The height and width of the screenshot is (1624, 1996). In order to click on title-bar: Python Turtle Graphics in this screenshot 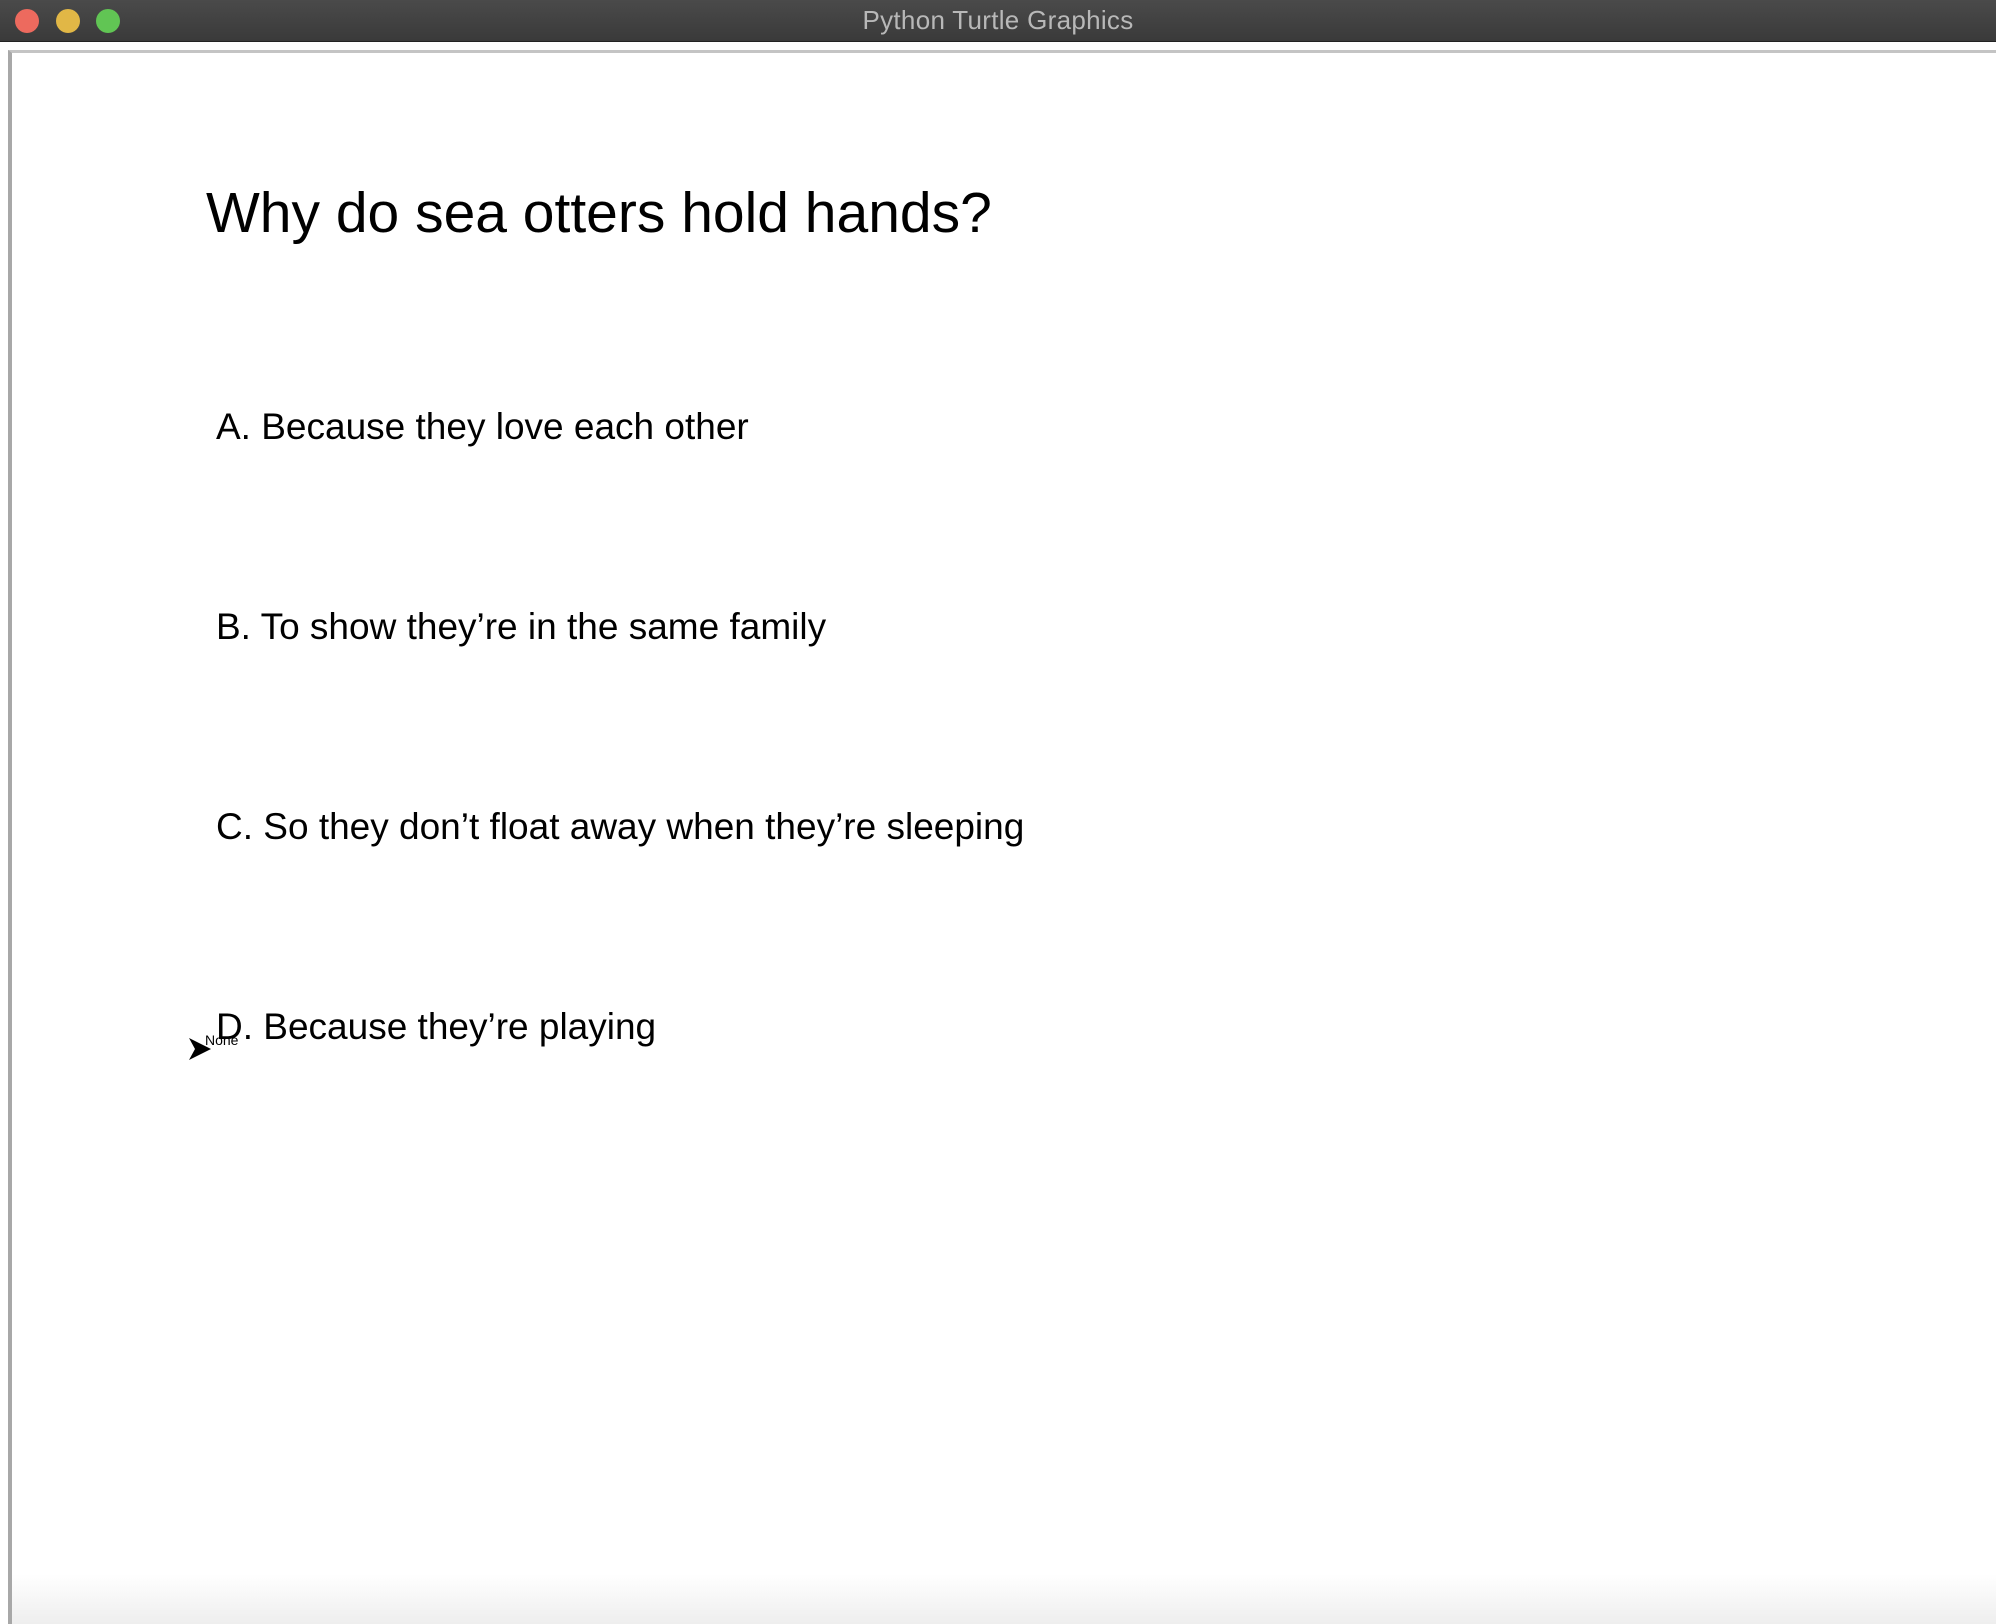, I will do `click(998, 21)`.